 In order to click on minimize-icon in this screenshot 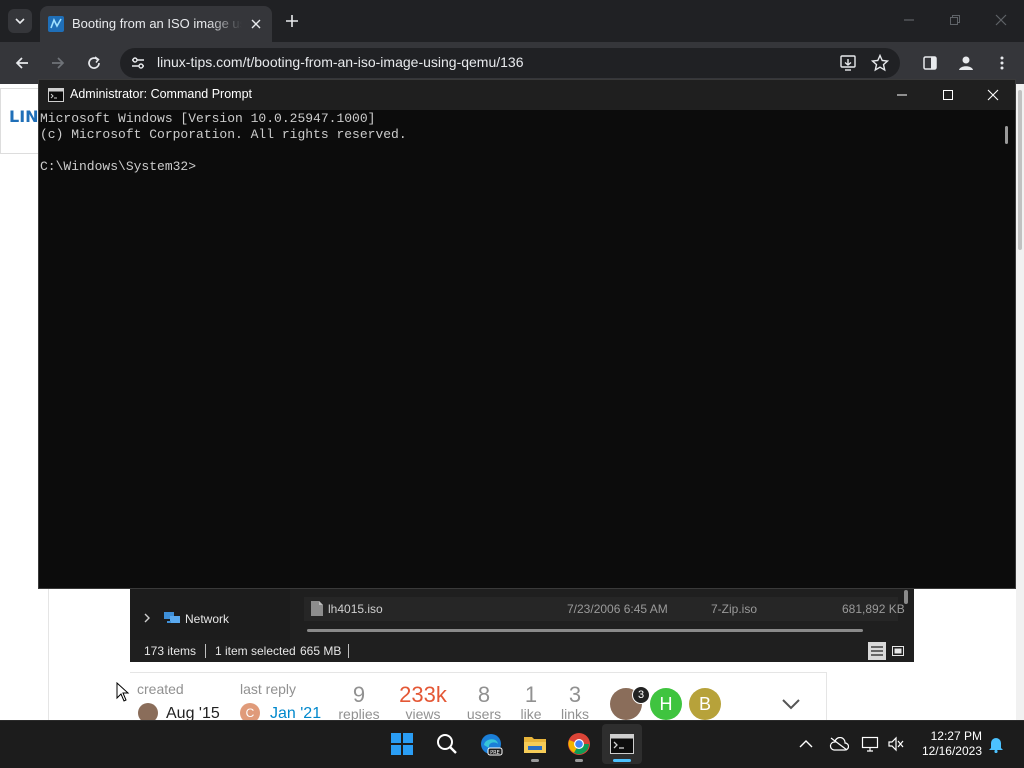, I will do `click(909, 20)`.